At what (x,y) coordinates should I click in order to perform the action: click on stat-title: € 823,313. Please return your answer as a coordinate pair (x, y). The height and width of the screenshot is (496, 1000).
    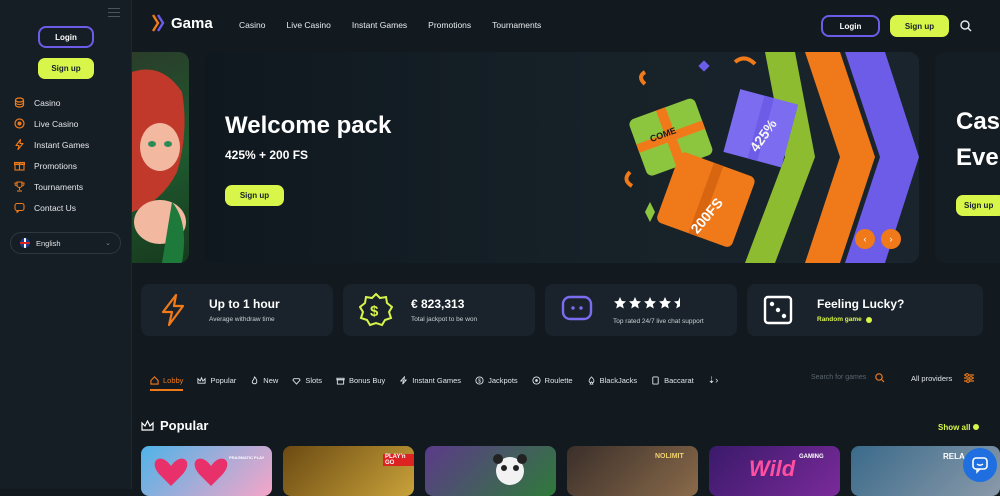
    Looking at the image, I should click on (438, 304).